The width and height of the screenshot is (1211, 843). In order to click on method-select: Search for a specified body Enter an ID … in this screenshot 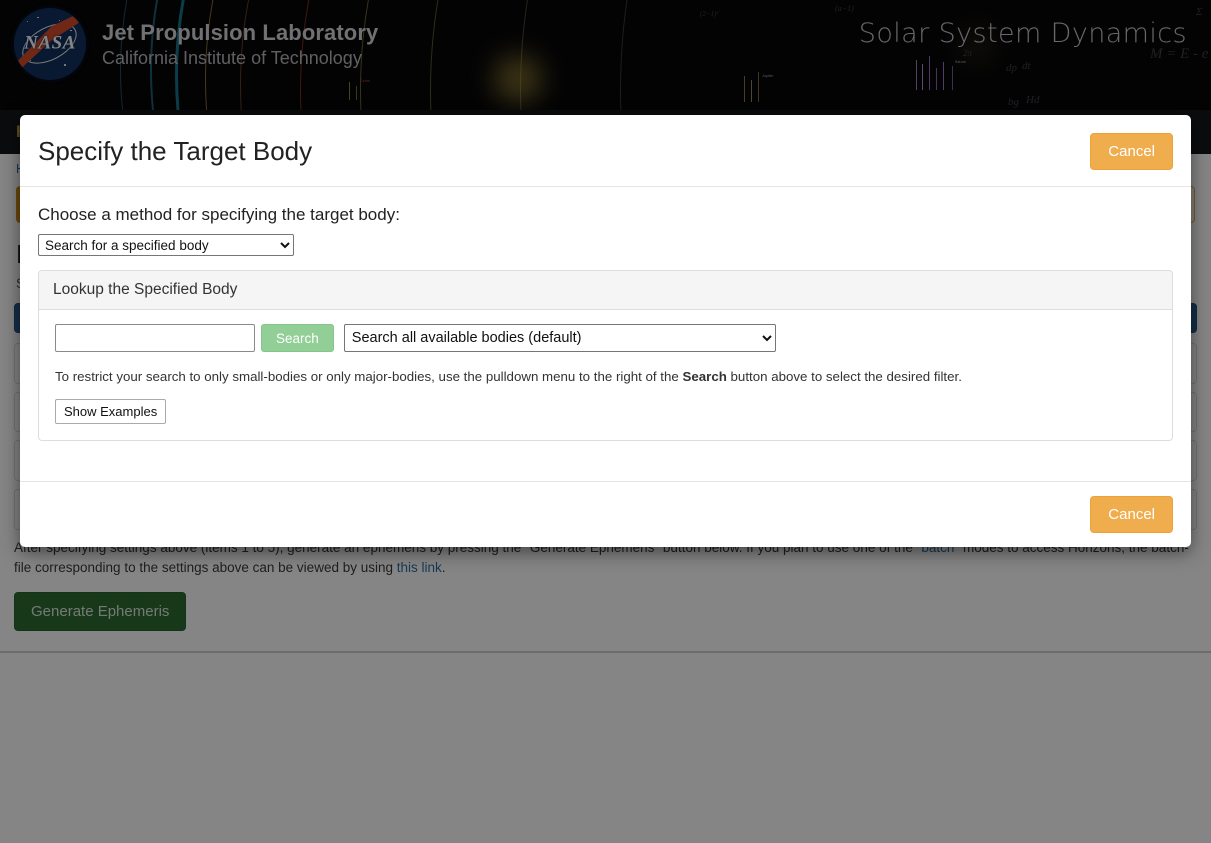, I will do `click(166, 245)`.